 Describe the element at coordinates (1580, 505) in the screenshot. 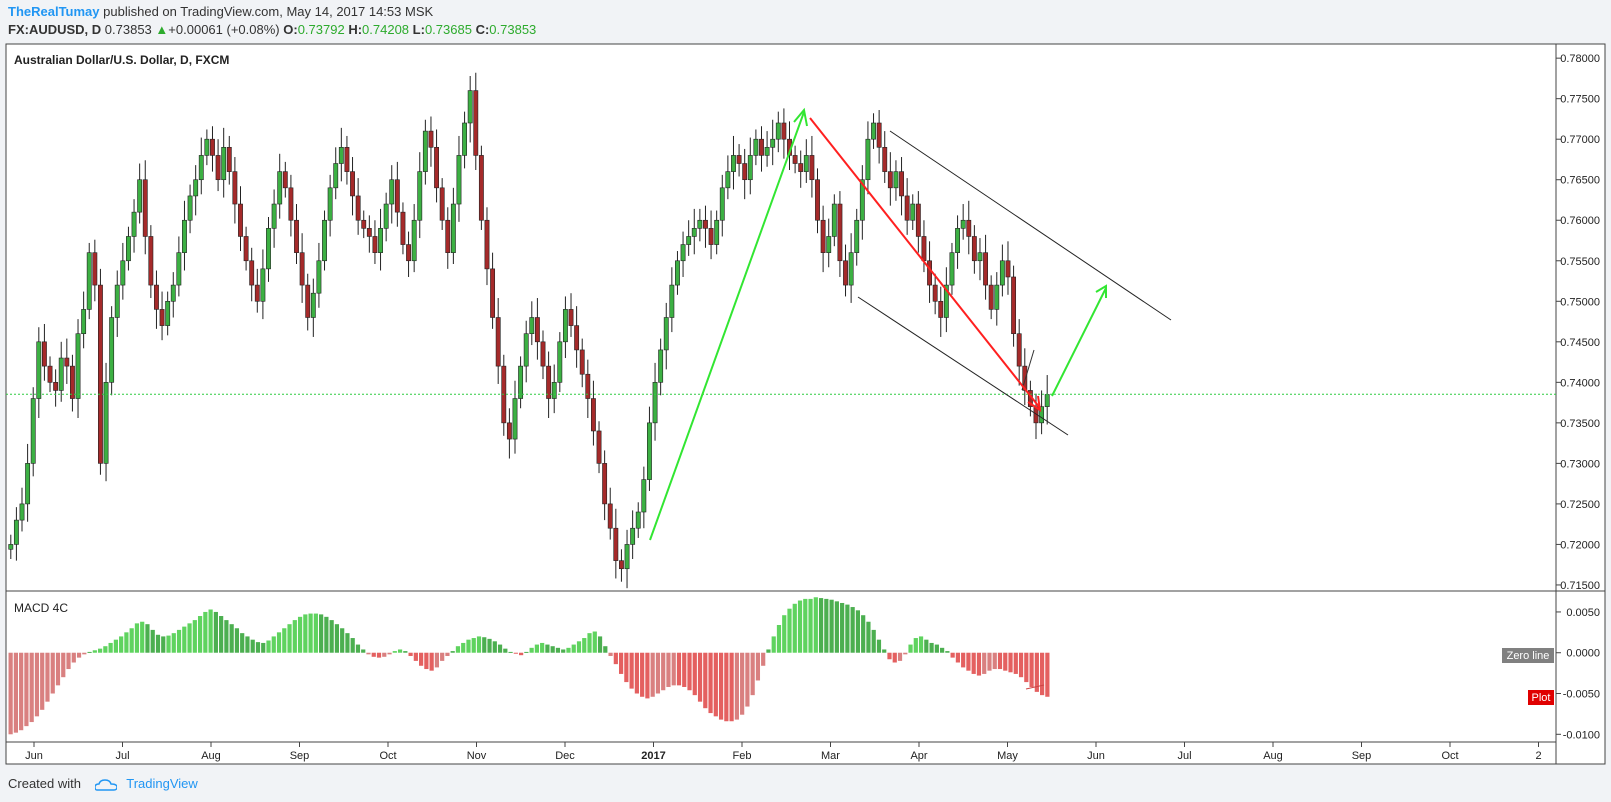

I see `price-tick-label: 0.72500` at that location.